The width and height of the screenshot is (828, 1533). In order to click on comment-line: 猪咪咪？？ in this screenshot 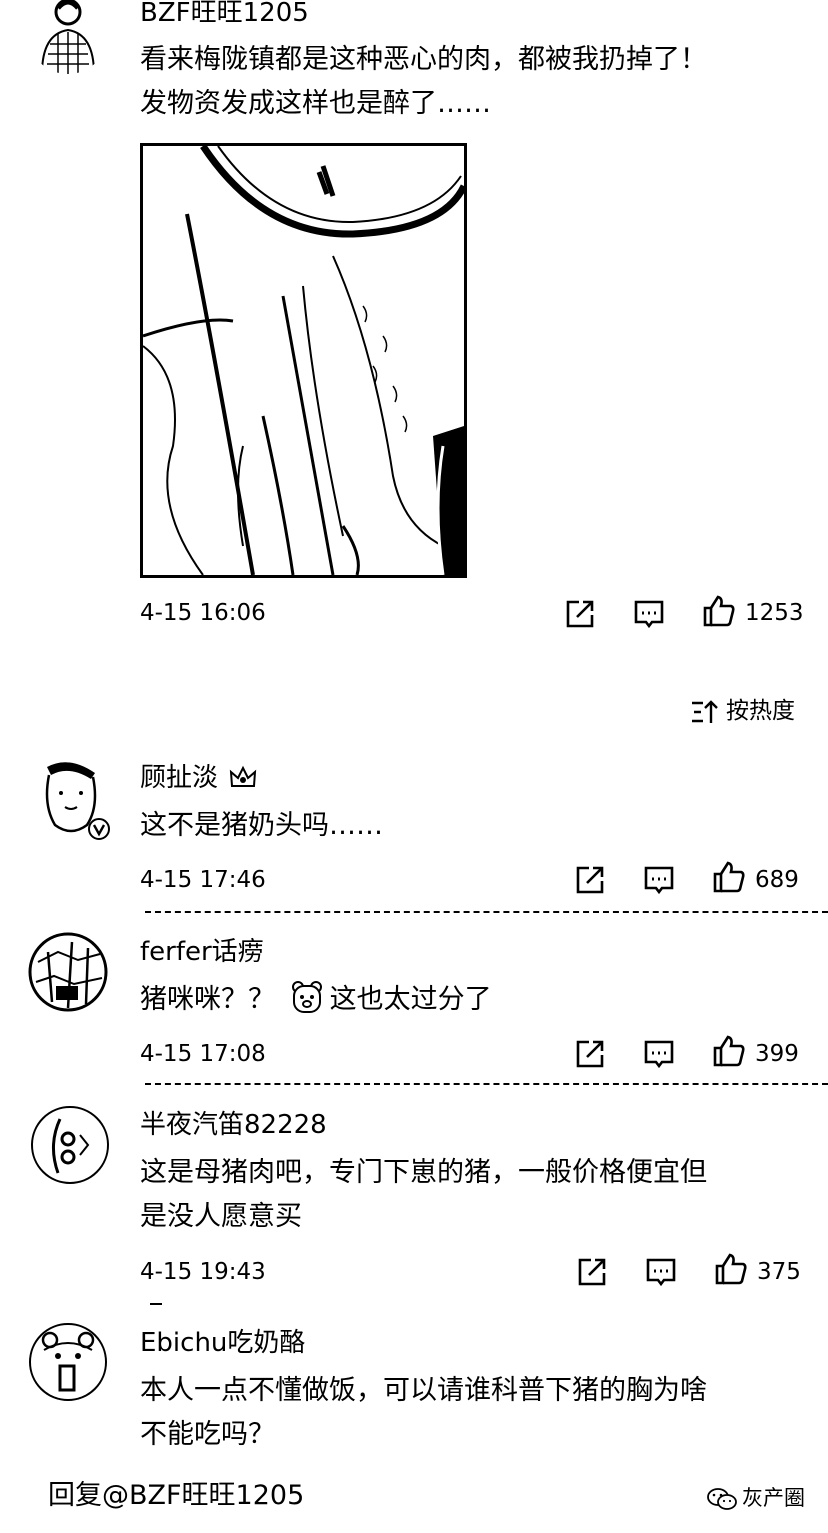, I will do `click(207, 999)`.